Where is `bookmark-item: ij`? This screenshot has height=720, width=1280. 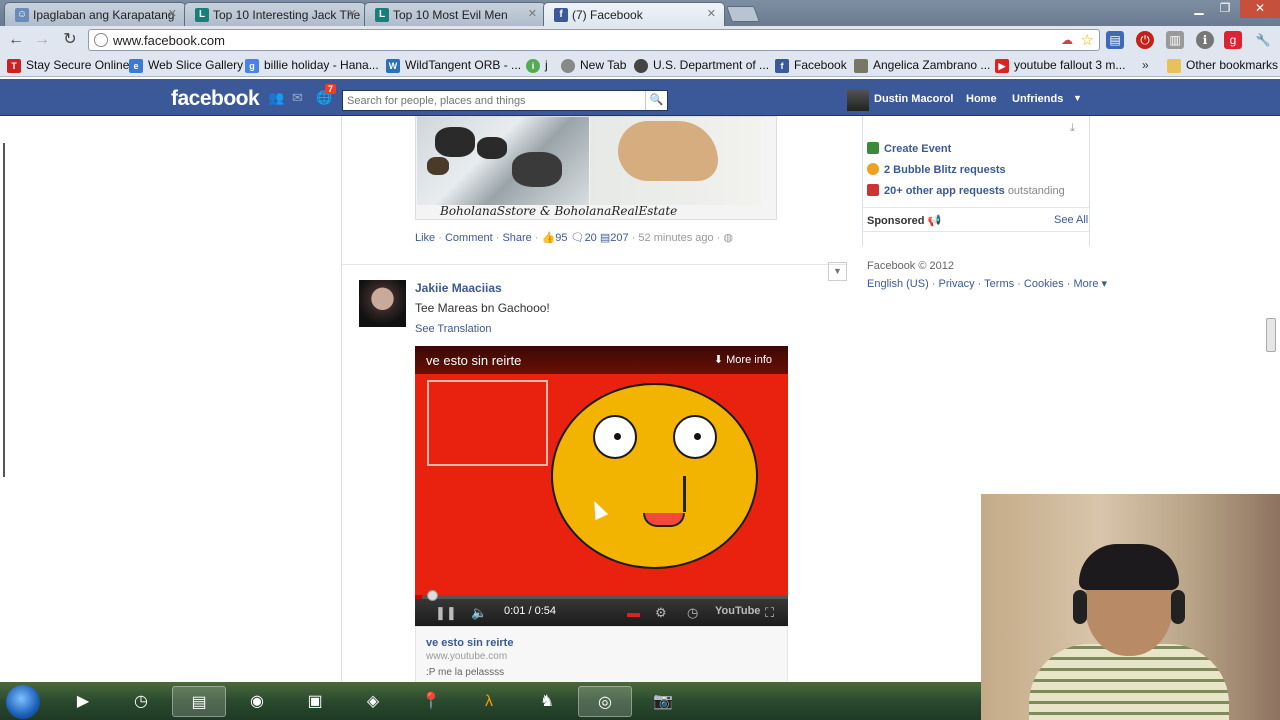
bookmark-item: ij is located at coordinates (537, 65).